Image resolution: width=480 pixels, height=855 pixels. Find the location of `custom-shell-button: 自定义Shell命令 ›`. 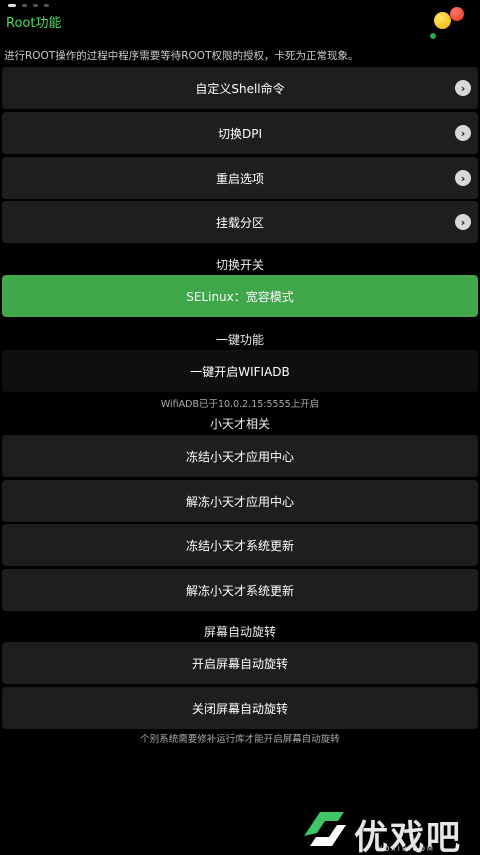

custom-shell-button: 自定义Shell命令 › is located at coordinates (240, 88).